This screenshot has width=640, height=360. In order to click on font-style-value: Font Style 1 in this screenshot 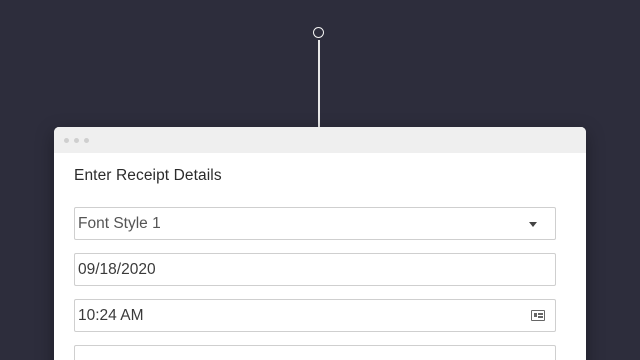, I will do `click(119, 223)`.